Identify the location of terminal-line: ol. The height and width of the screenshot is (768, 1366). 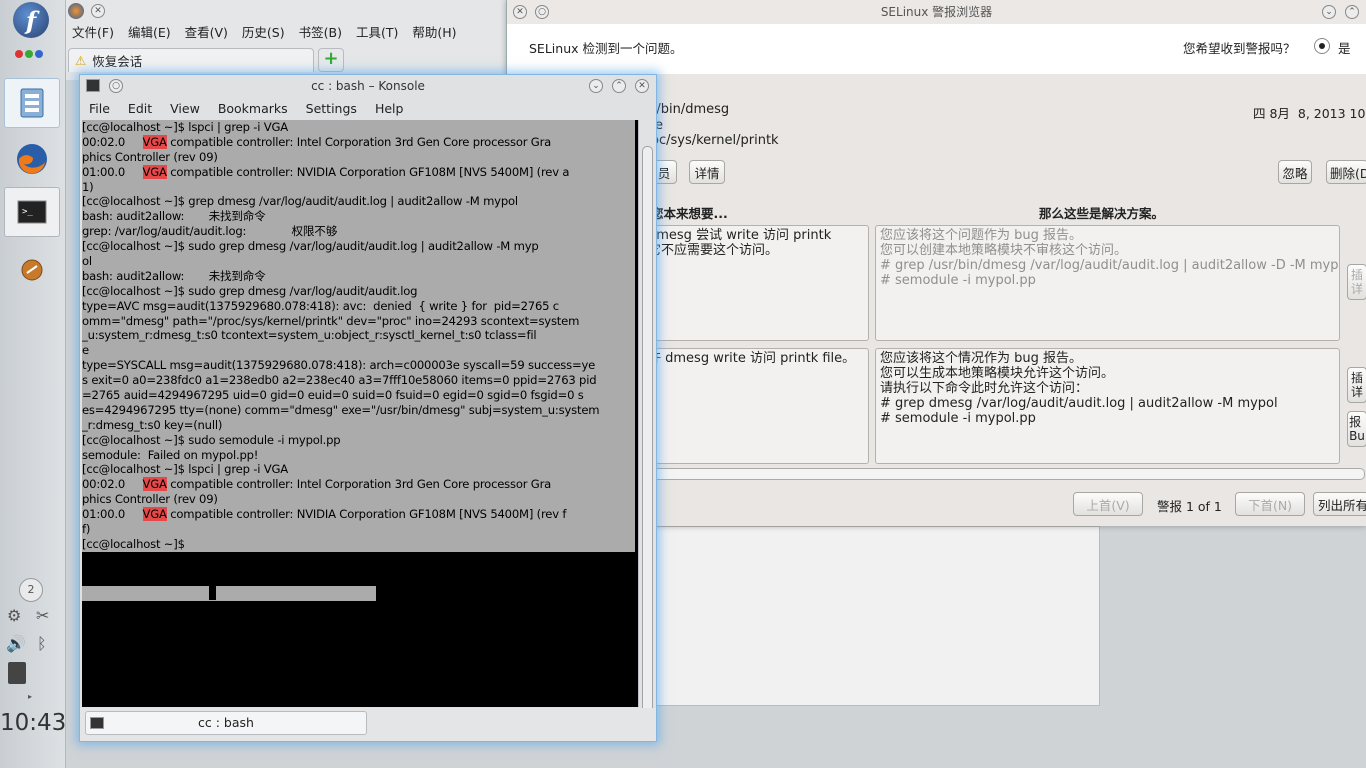
(87, 261).